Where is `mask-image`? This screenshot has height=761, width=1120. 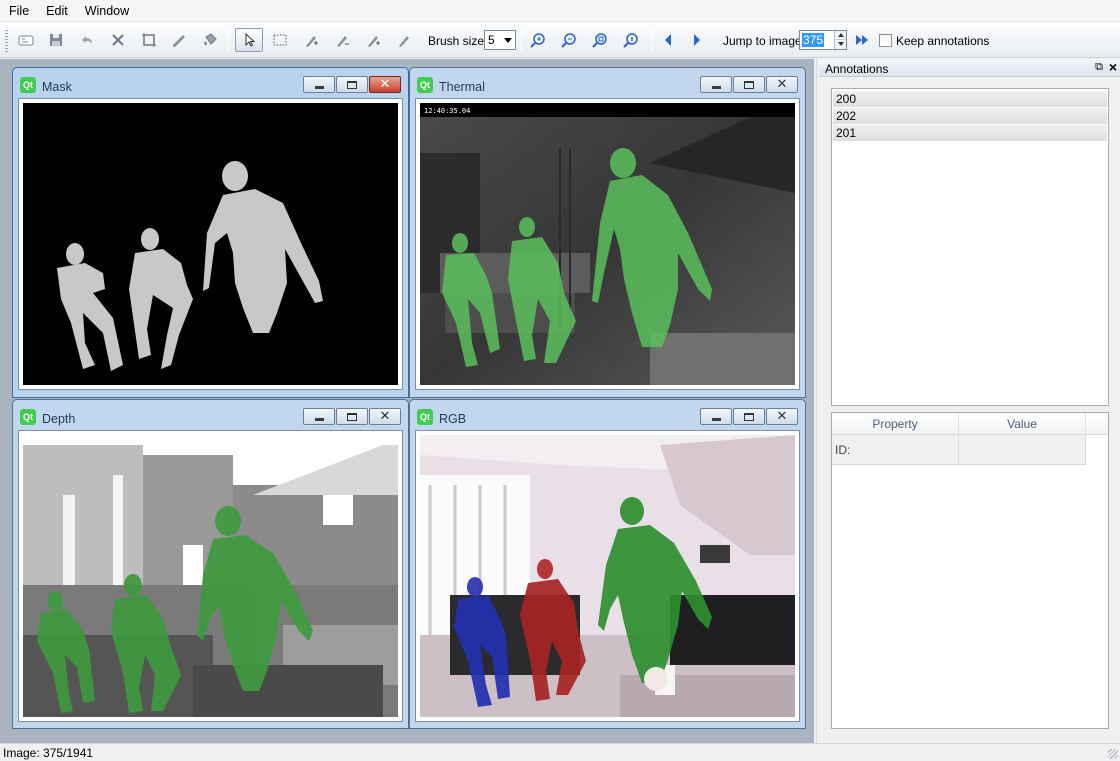
mask-image is located at coordinates (210, 244).